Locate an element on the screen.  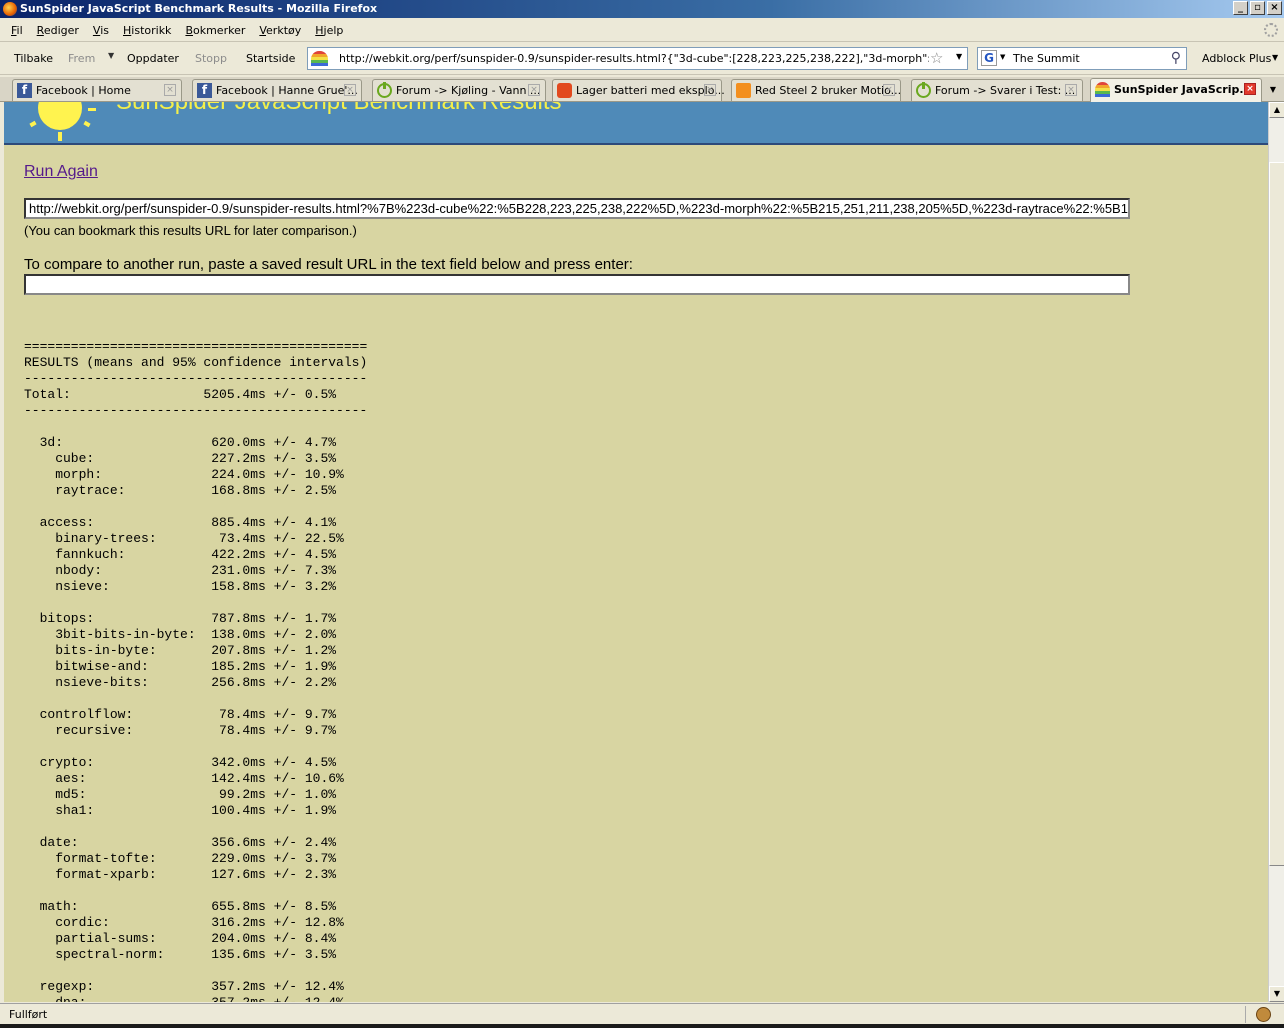
stop-button: Stopp is located at coordinates (211, 58).